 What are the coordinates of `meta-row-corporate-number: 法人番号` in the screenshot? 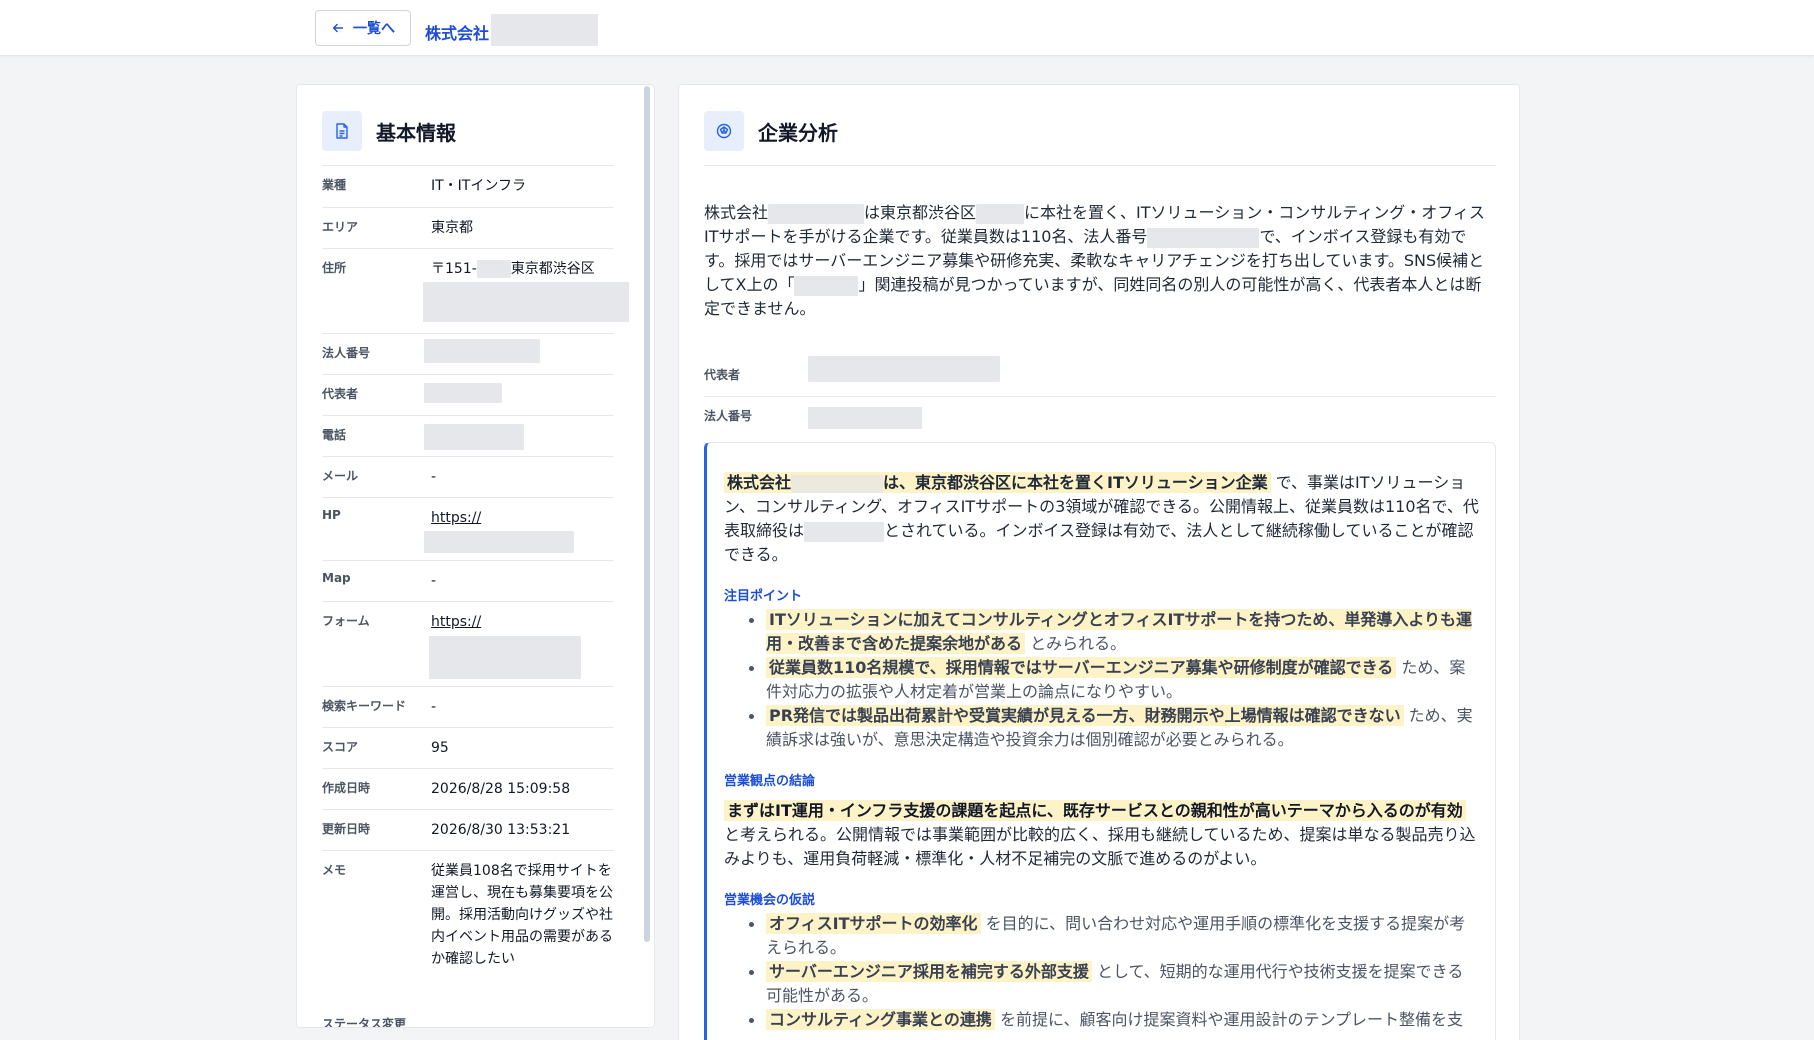 It's located at (1100, 417).